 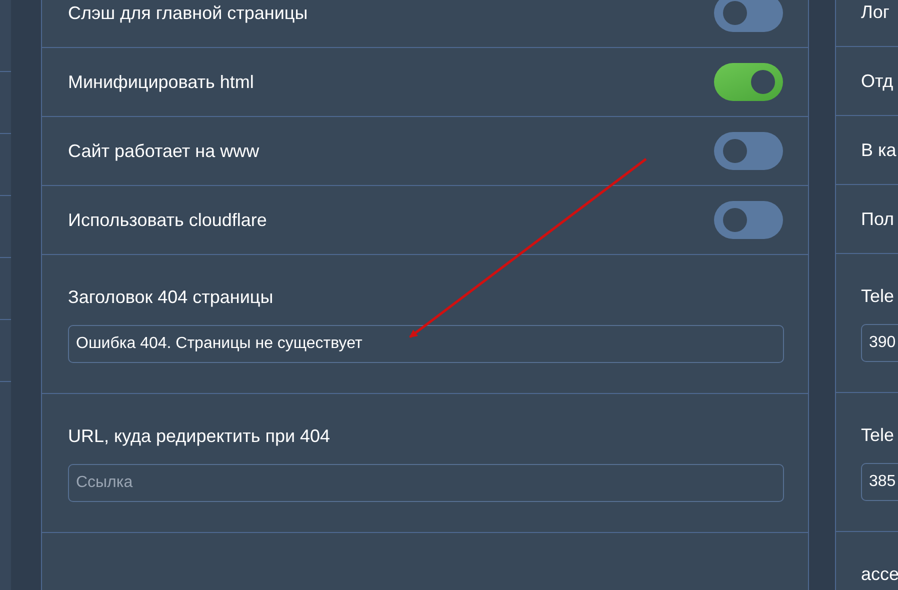 What do you see at coordinates (426, 344) in the screenshot?
I see `text-field: Ошибка 404. Страницы не существует` at bounding box center [426, 344].